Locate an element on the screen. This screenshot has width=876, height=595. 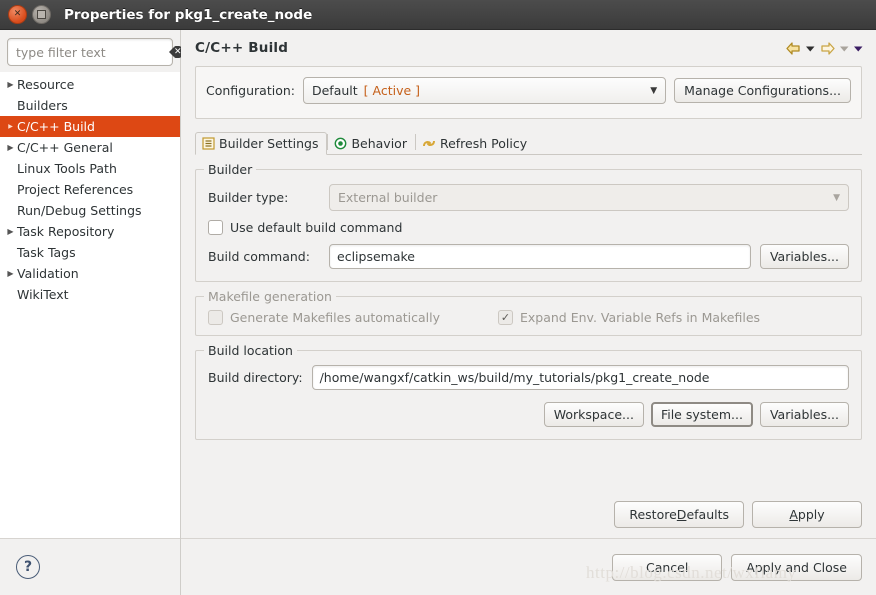
sidebar-footer: ? is located at coordinates (90, 566).